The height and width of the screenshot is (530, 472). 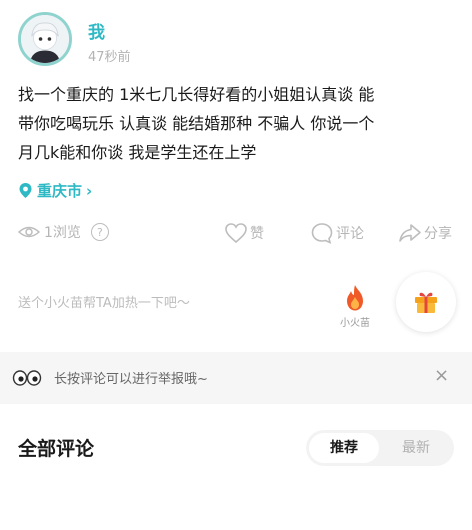 I want to click on avatar-image, so click(x=45, y=39).